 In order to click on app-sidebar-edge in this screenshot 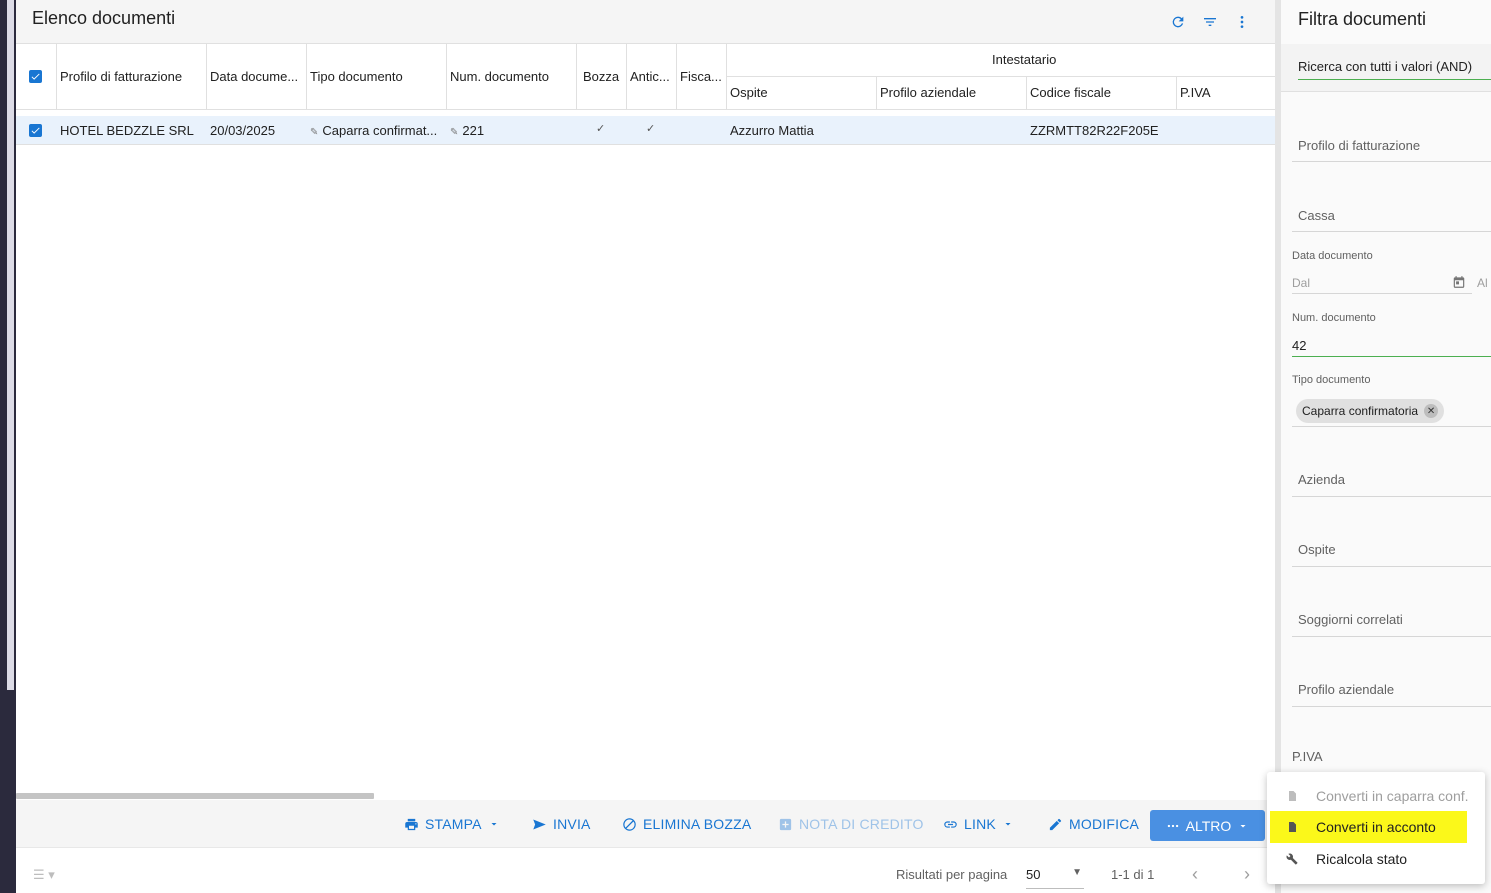, I will do `click(8, 446)`.